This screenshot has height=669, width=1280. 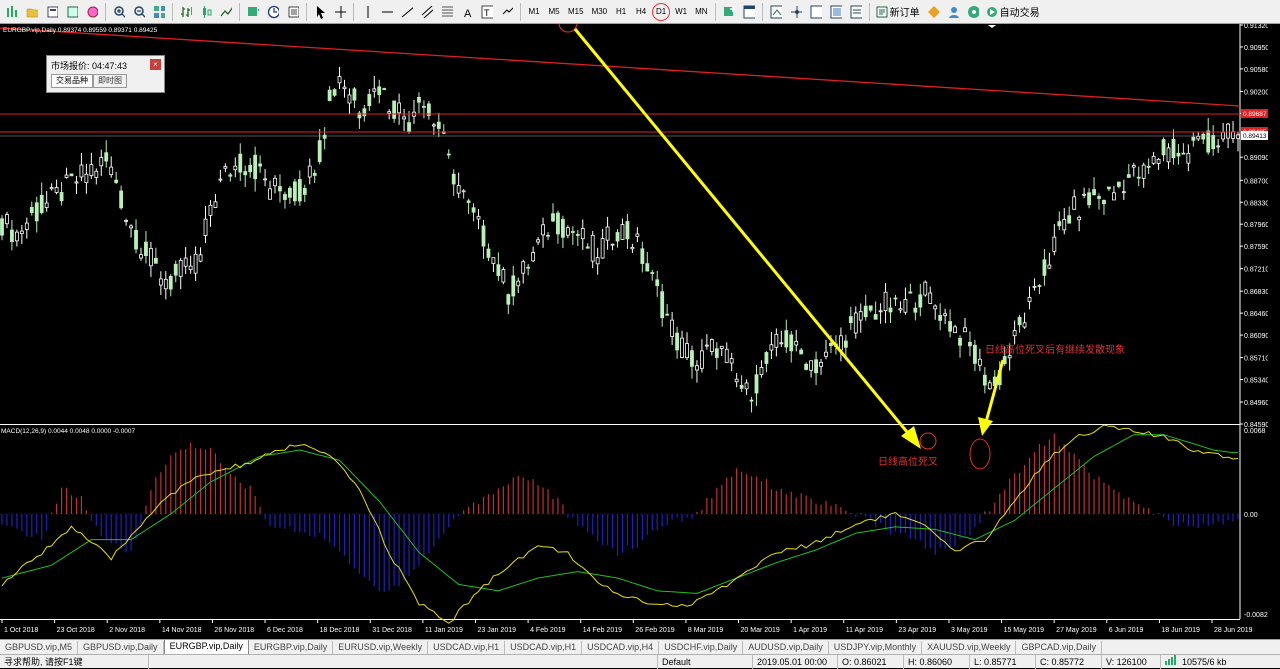 What do you see at coordinates (1256, 270) in the screenshot?
I see `price-tick-label: 0.87210` at bounding box center [1256, 270].